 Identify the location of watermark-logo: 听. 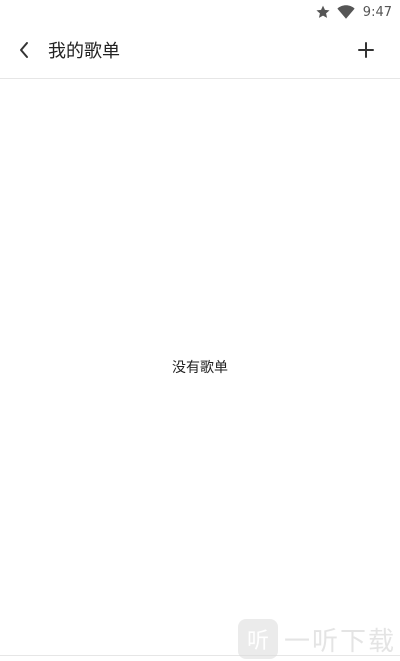
(257, 639).